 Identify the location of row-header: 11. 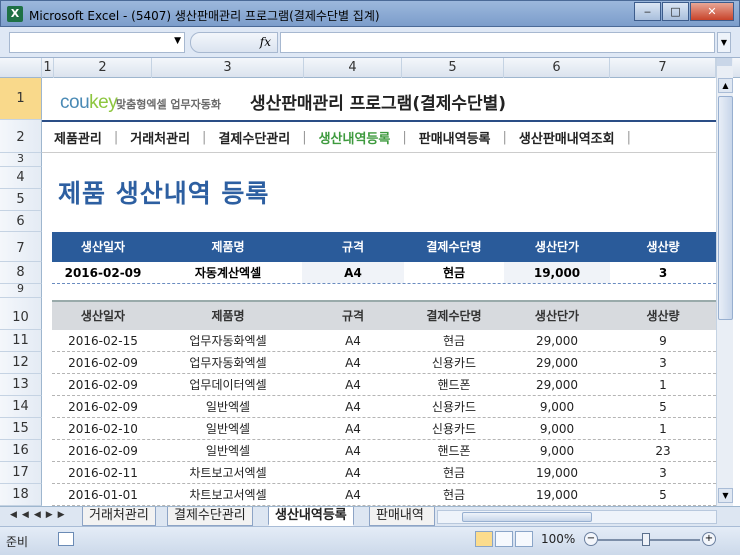
(21, 341).